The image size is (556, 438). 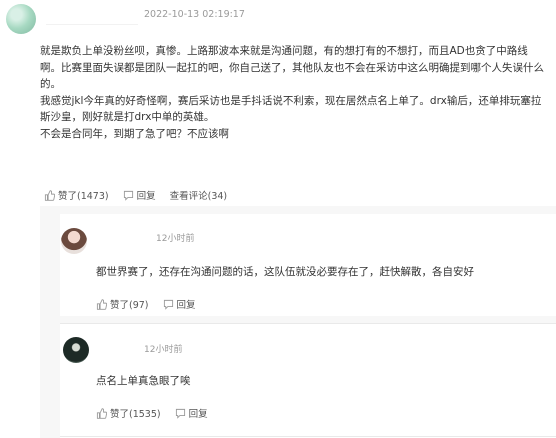 I want to click on reply-divider, so click(x=308, y=436).